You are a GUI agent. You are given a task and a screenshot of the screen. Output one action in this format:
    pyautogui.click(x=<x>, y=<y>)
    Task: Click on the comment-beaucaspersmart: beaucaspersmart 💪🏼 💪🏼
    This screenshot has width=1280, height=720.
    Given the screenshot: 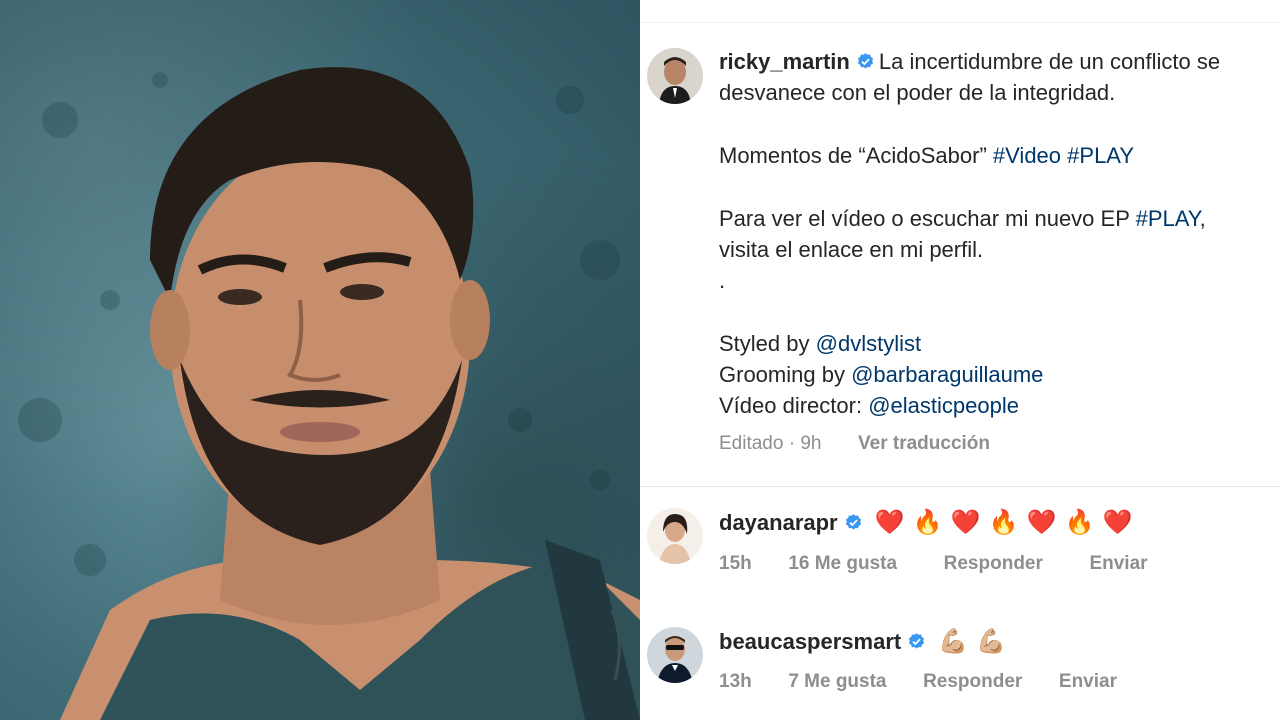 What is the action you would take?
    pyautogui.click(x=862, y=641)
    